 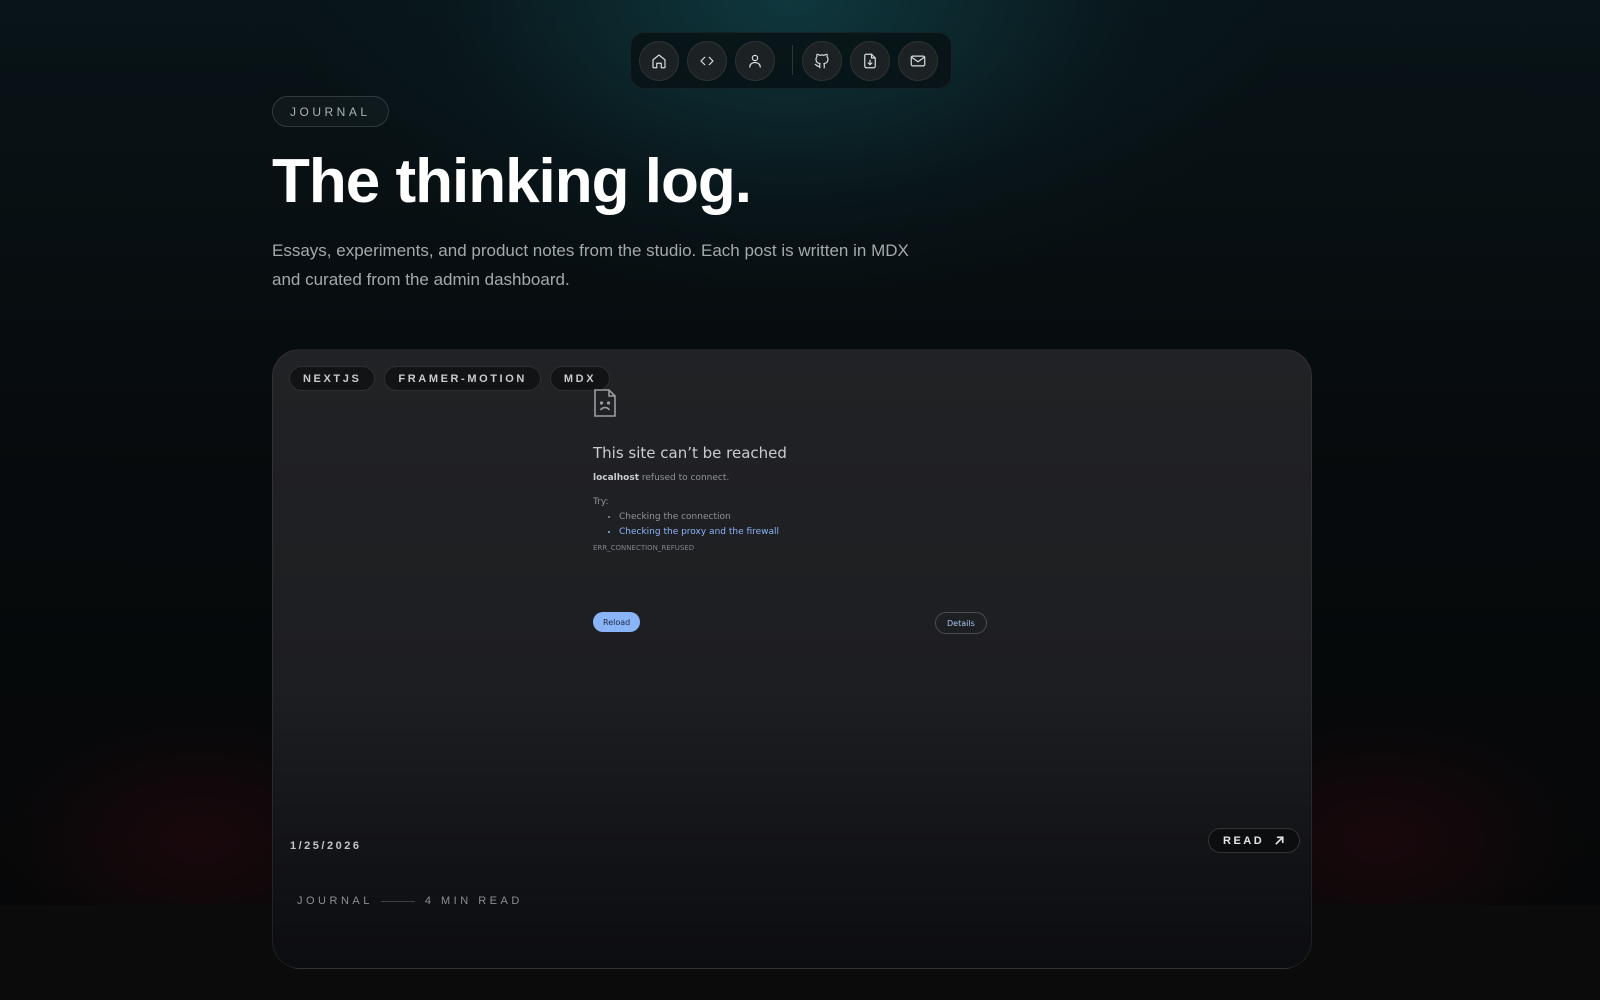 I want to click on mail-icon, so click(x=918, y=61).